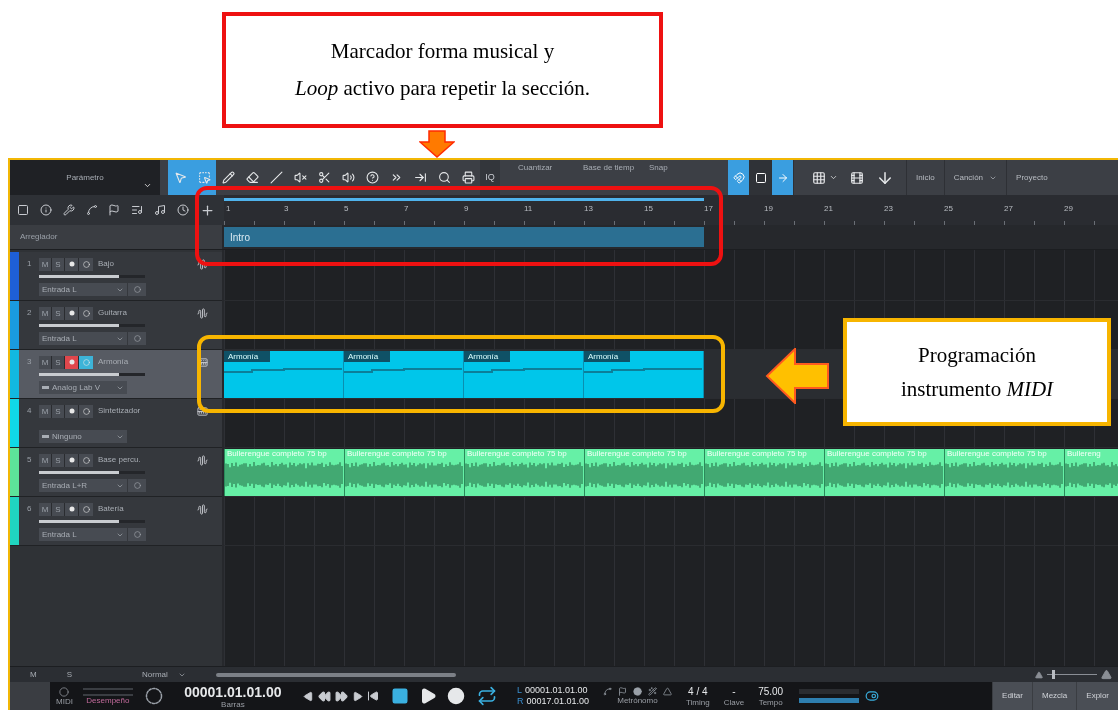  I want to click on input-dropdown: Analog Lab V, so click(83, 387).